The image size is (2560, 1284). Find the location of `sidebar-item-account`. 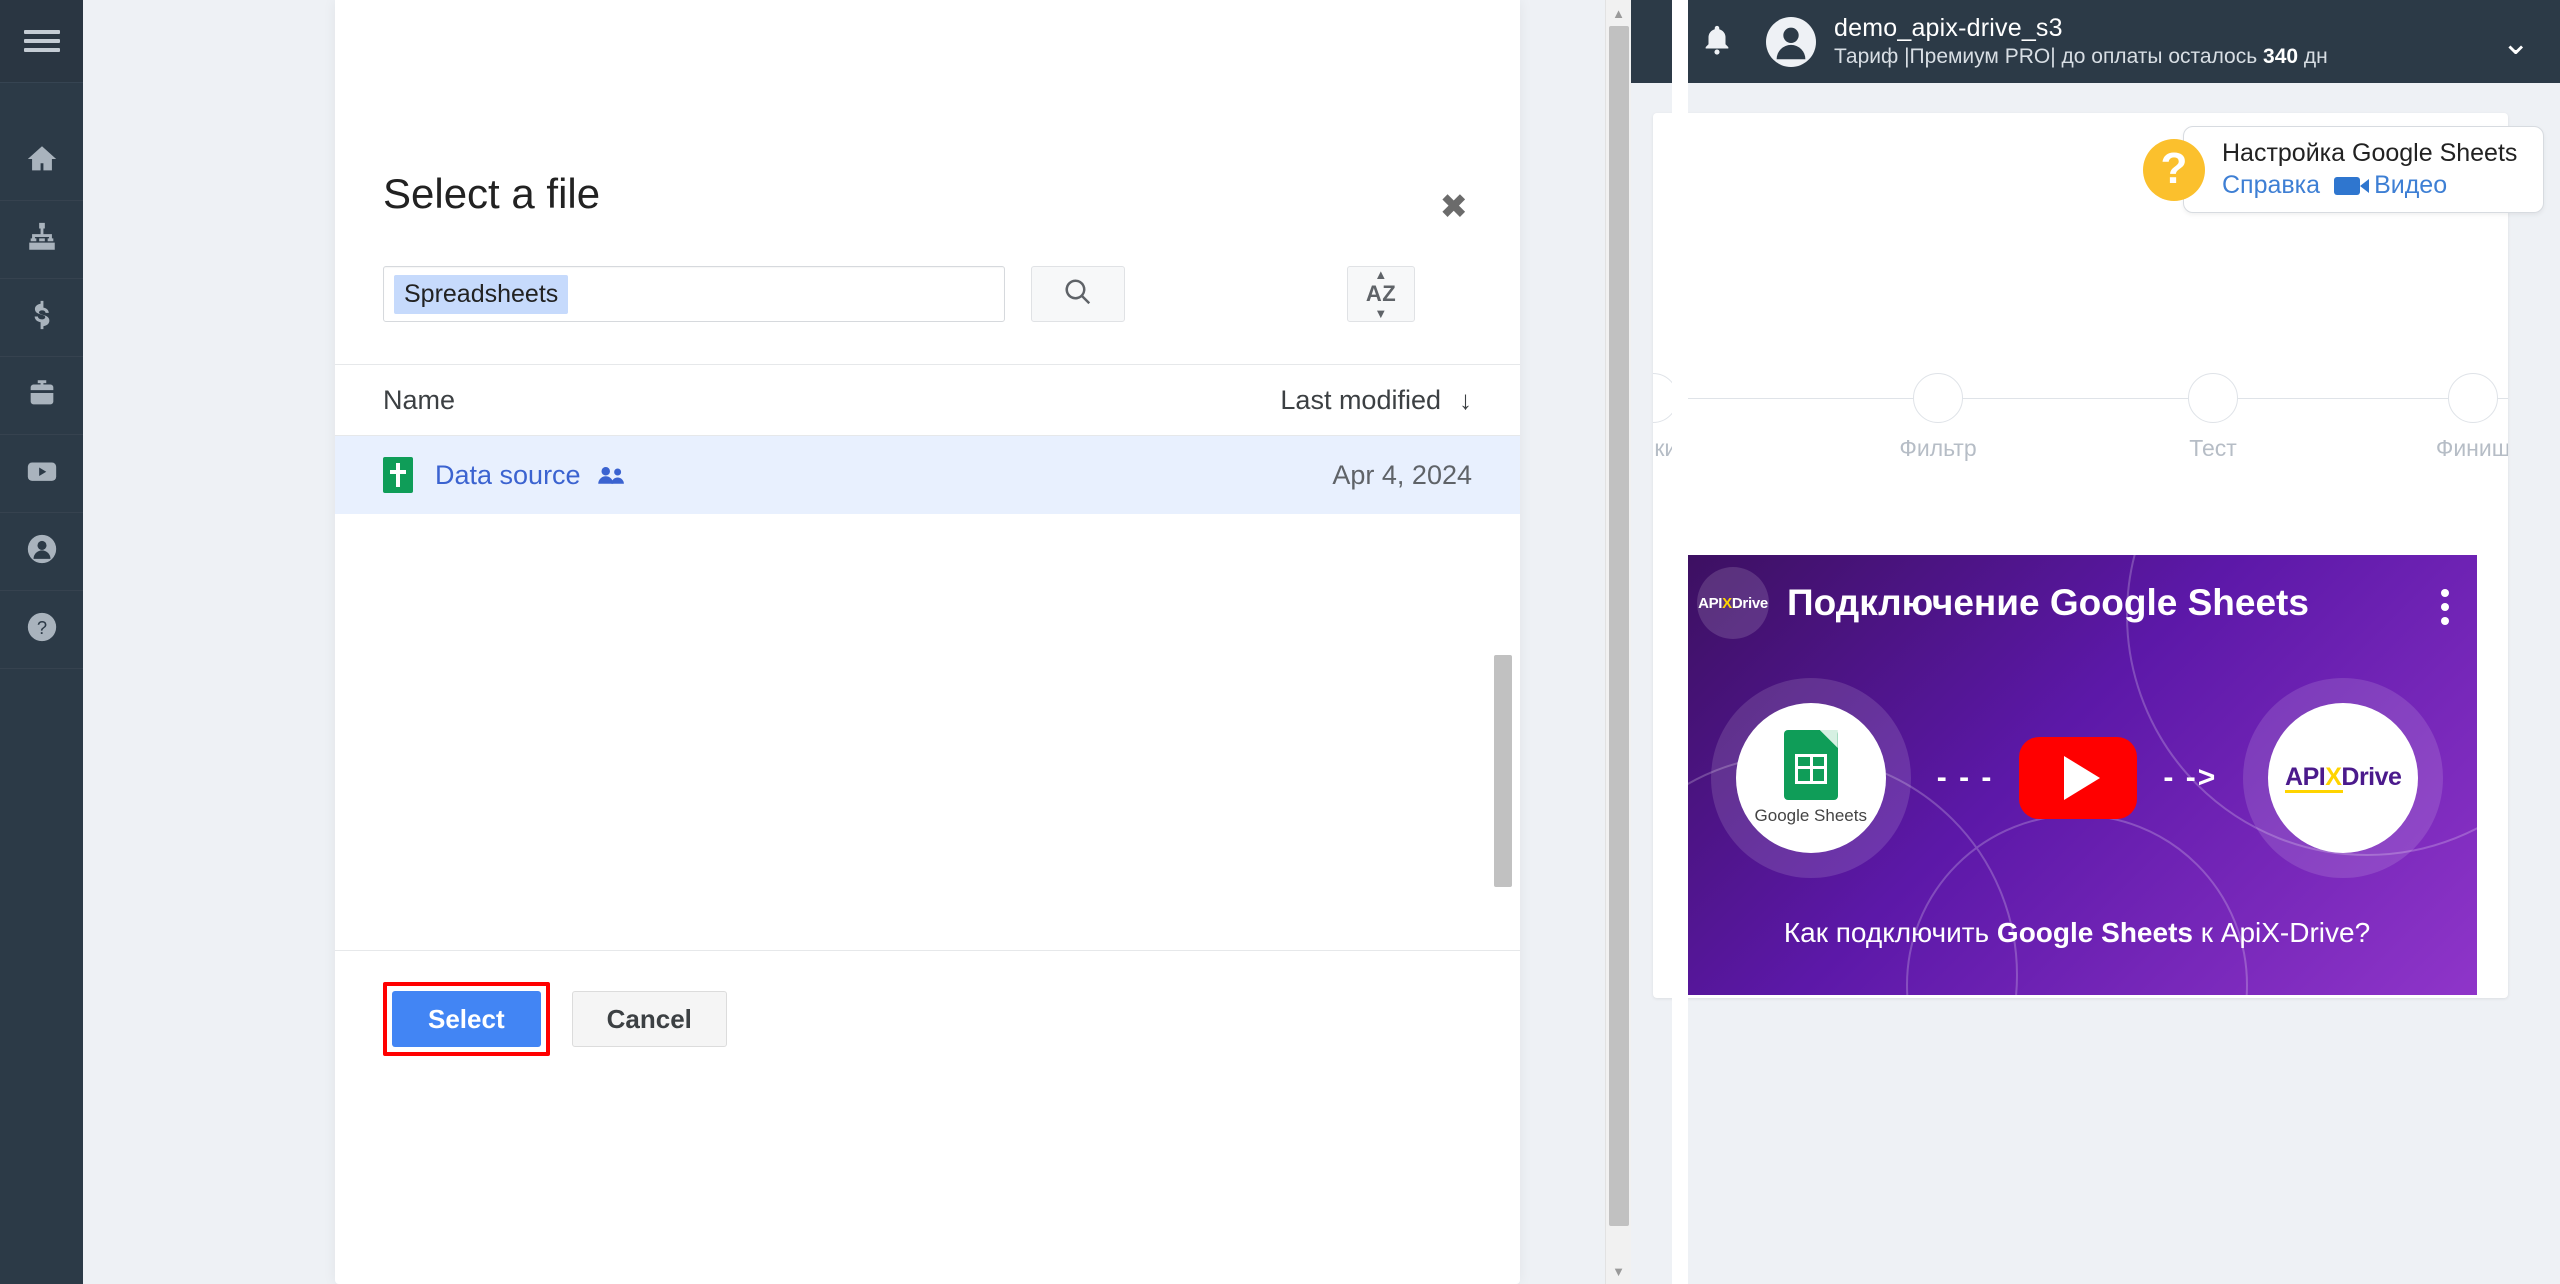

sidebar-item-account is located at coordinates (41, 552).